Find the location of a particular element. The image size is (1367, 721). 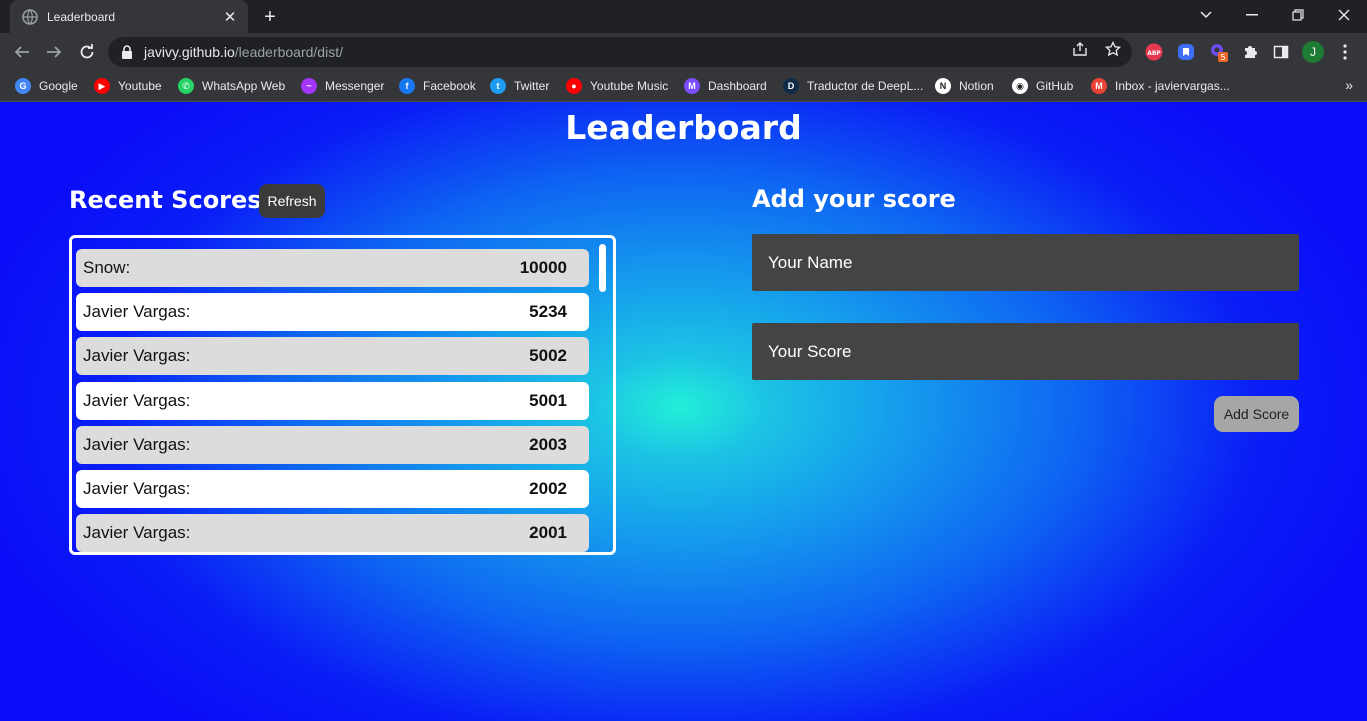

restore-icon is located at coordinates (1298, 15).